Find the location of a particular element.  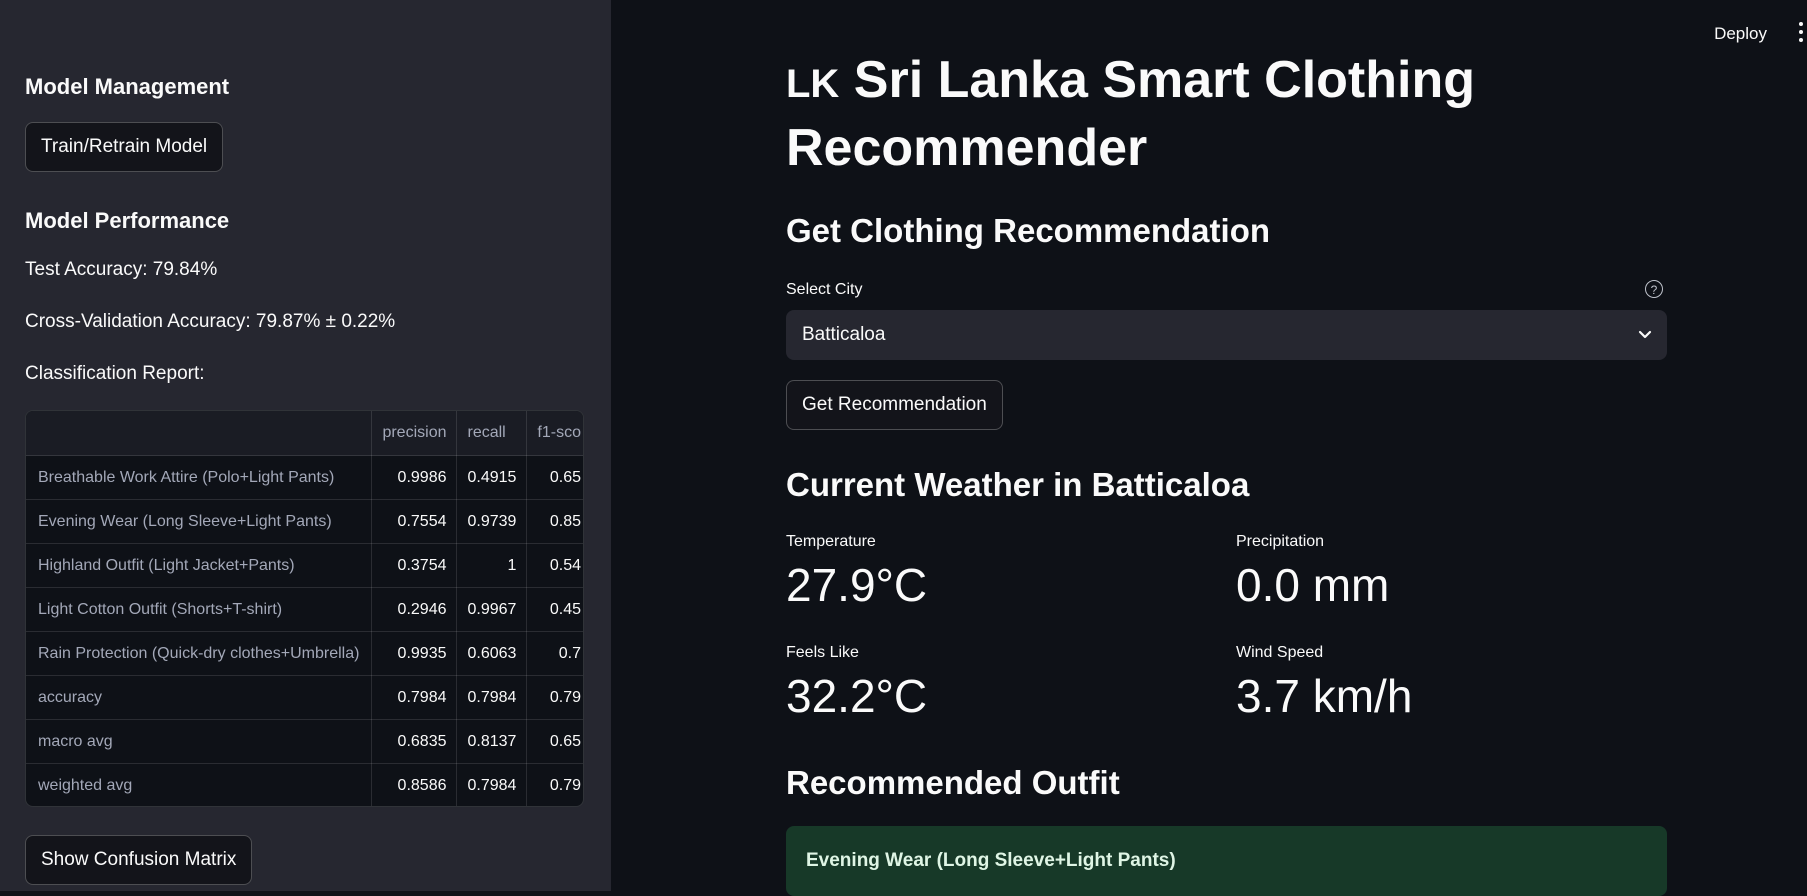

row-label: accuracy is located at coordinates (199, 697).